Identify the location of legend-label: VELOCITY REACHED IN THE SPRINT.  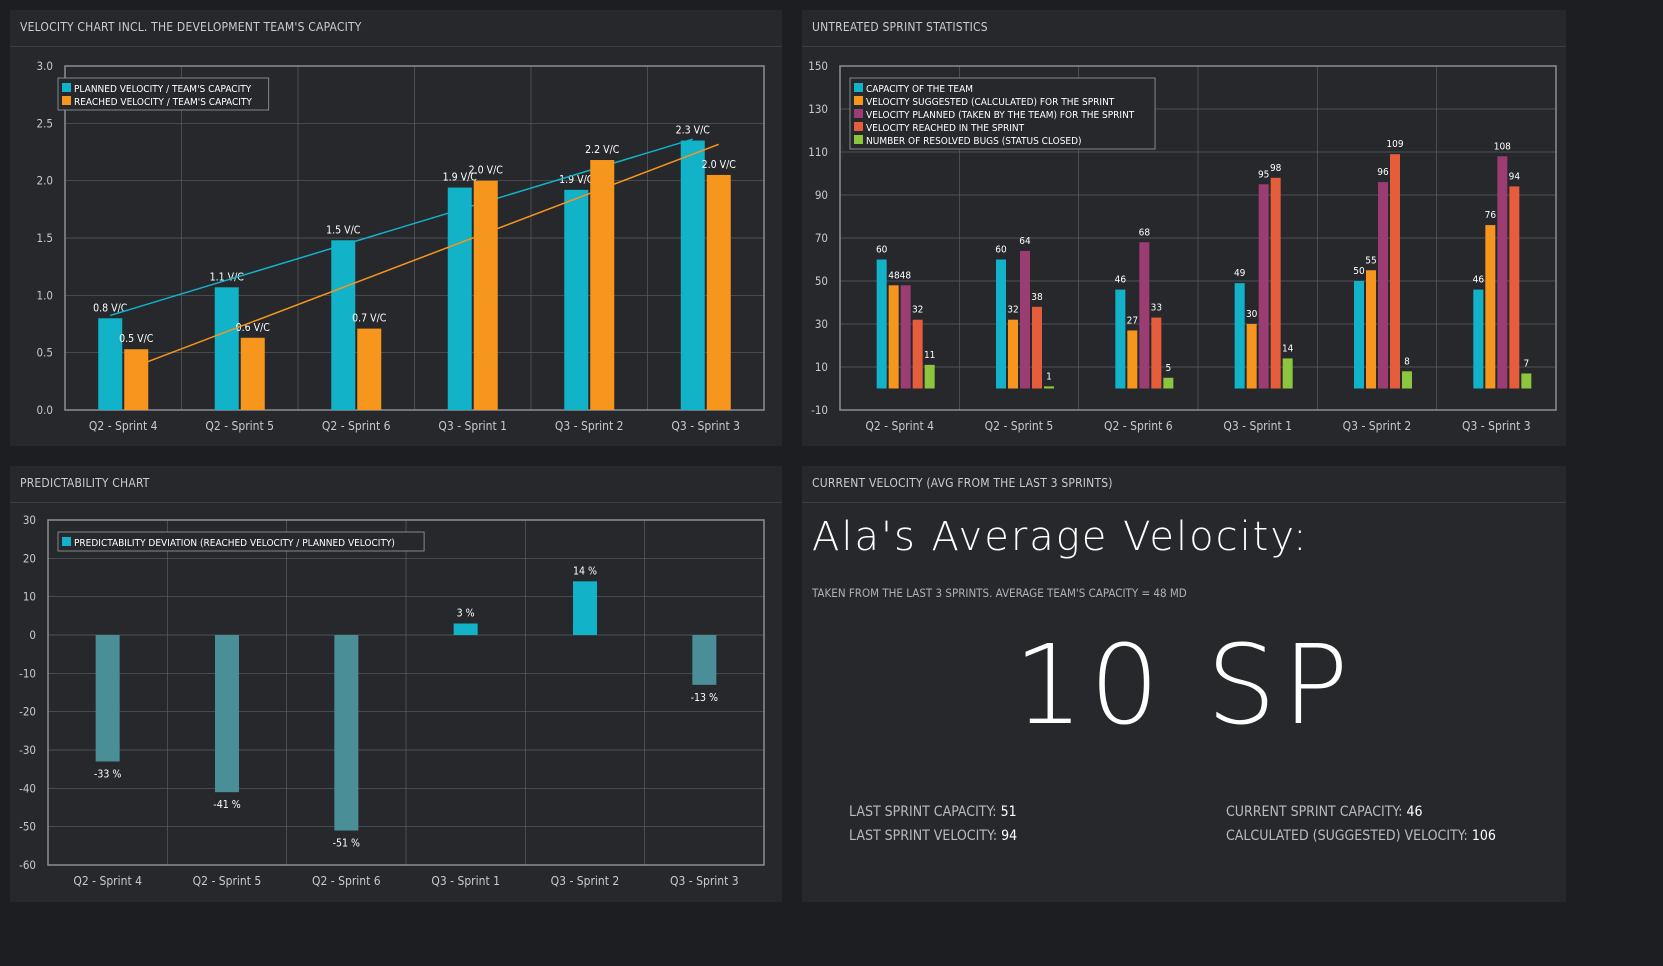
(945, 128).